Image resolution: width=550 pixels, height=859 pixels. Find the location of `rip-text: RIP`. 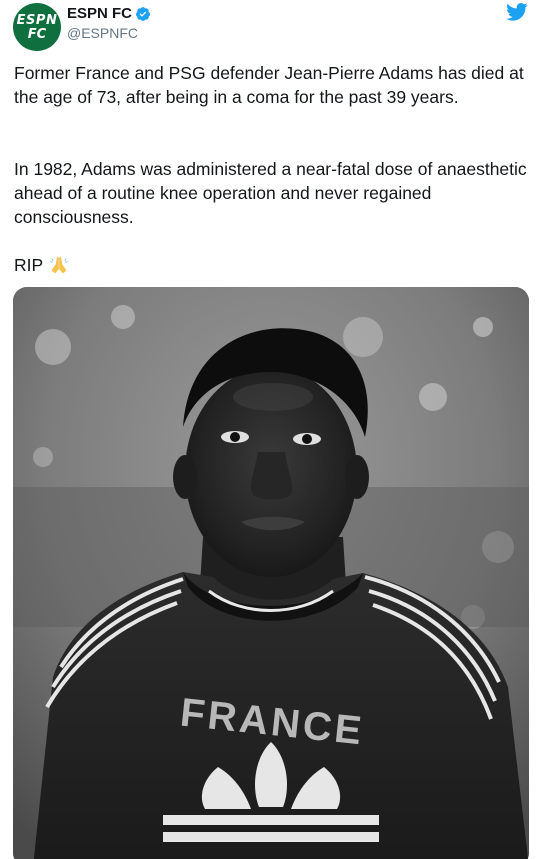

rip-text: RIP is located at coordinates (29, 265).